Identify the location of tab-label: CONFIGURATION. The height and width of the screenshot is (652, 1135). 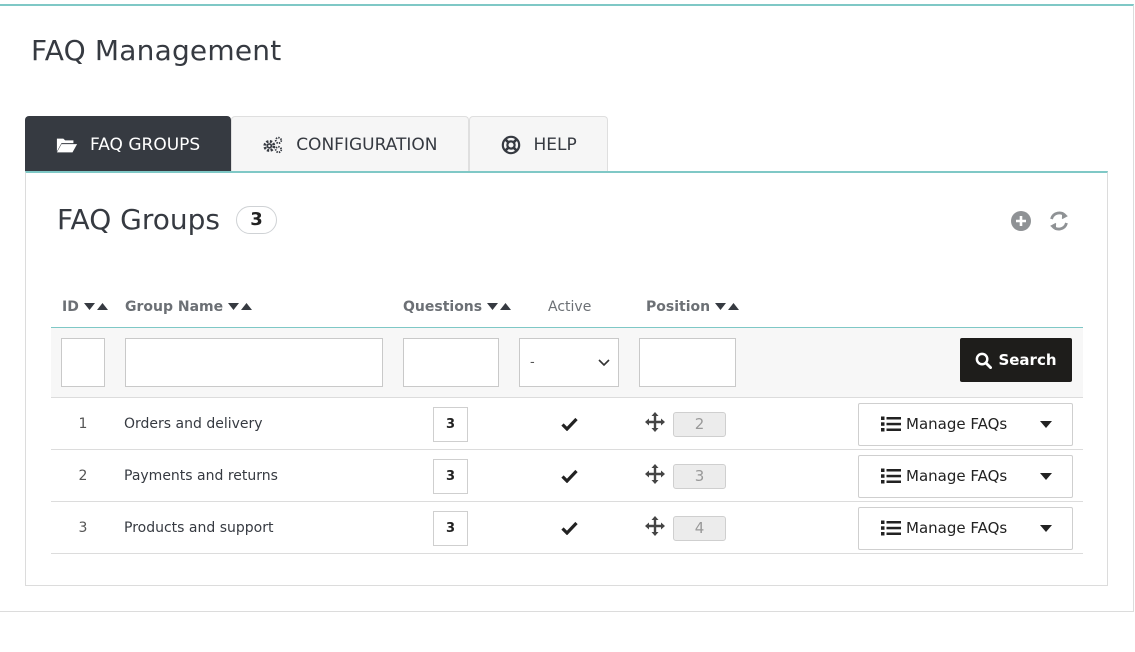
(367, 144).